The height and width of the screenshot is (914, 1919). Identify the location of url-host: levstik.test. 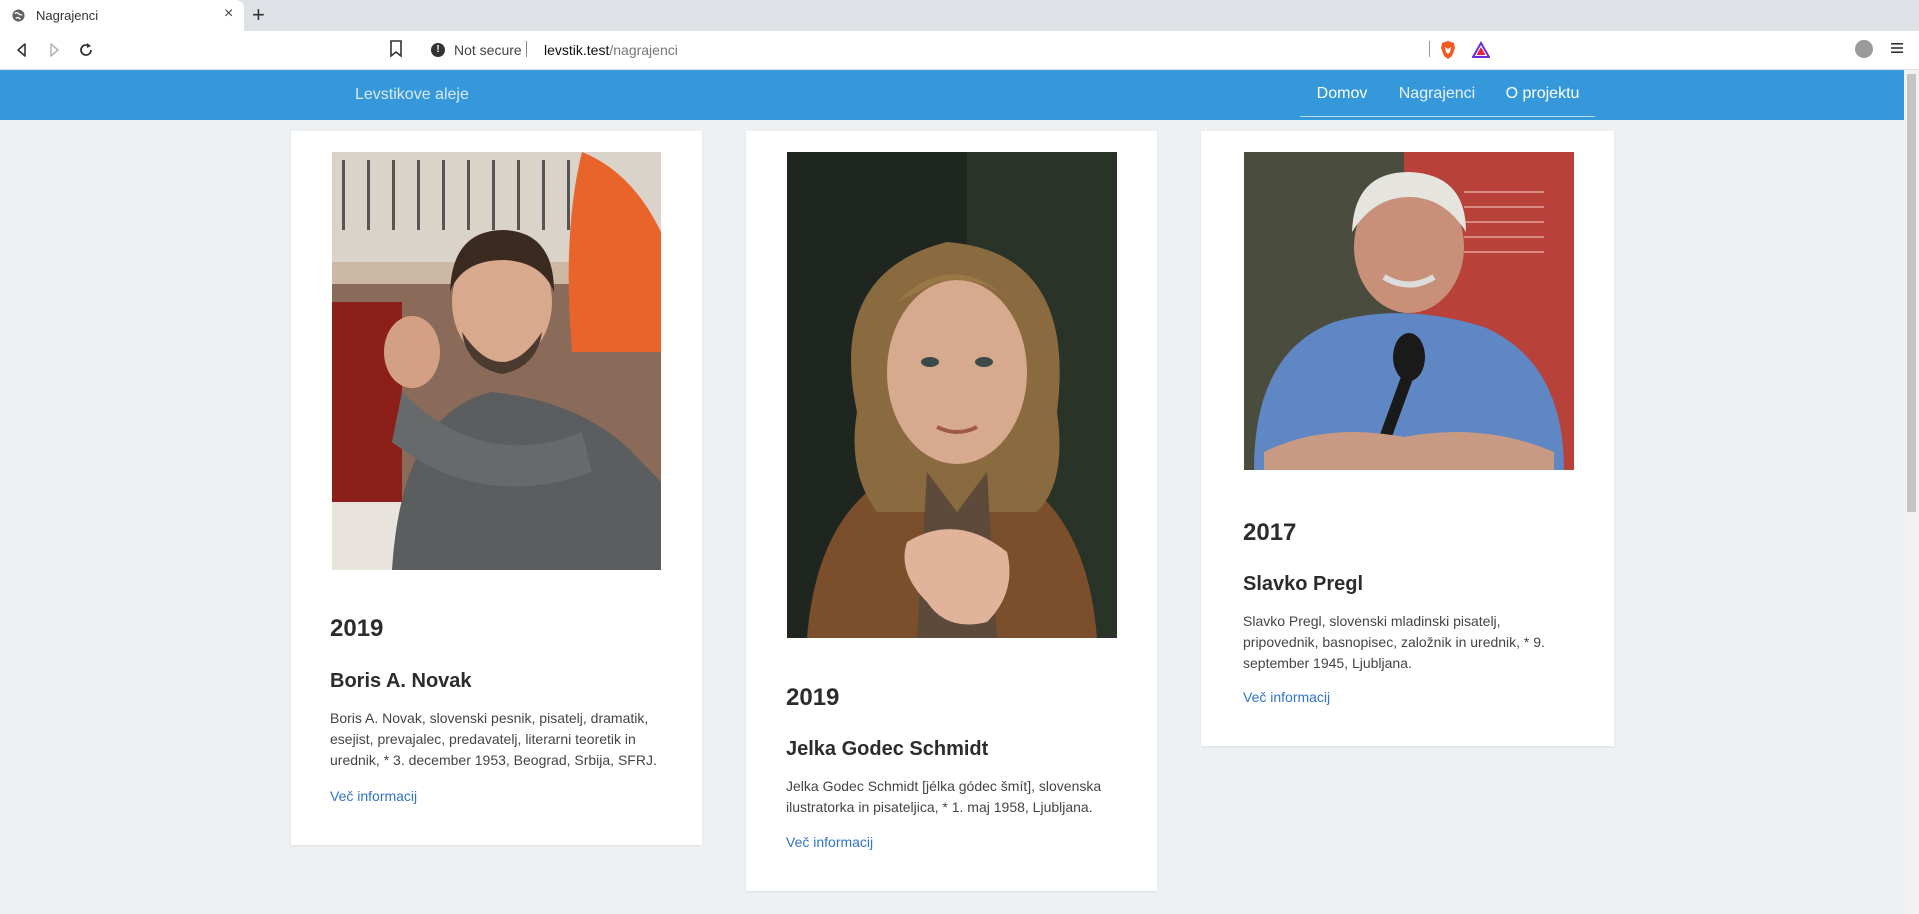
(577, 50).